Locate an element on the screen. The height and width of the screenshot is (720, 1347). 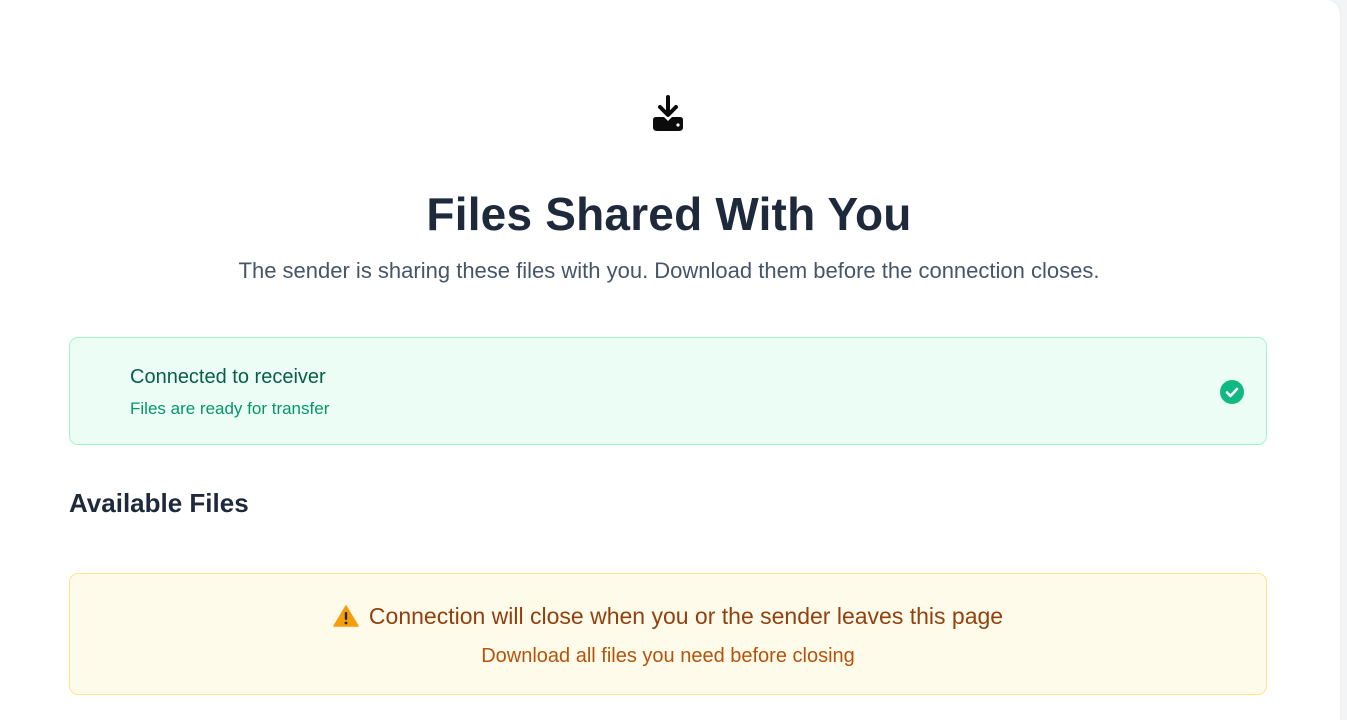
page-title: Files Shared With You is located at coordinates (669, 214).